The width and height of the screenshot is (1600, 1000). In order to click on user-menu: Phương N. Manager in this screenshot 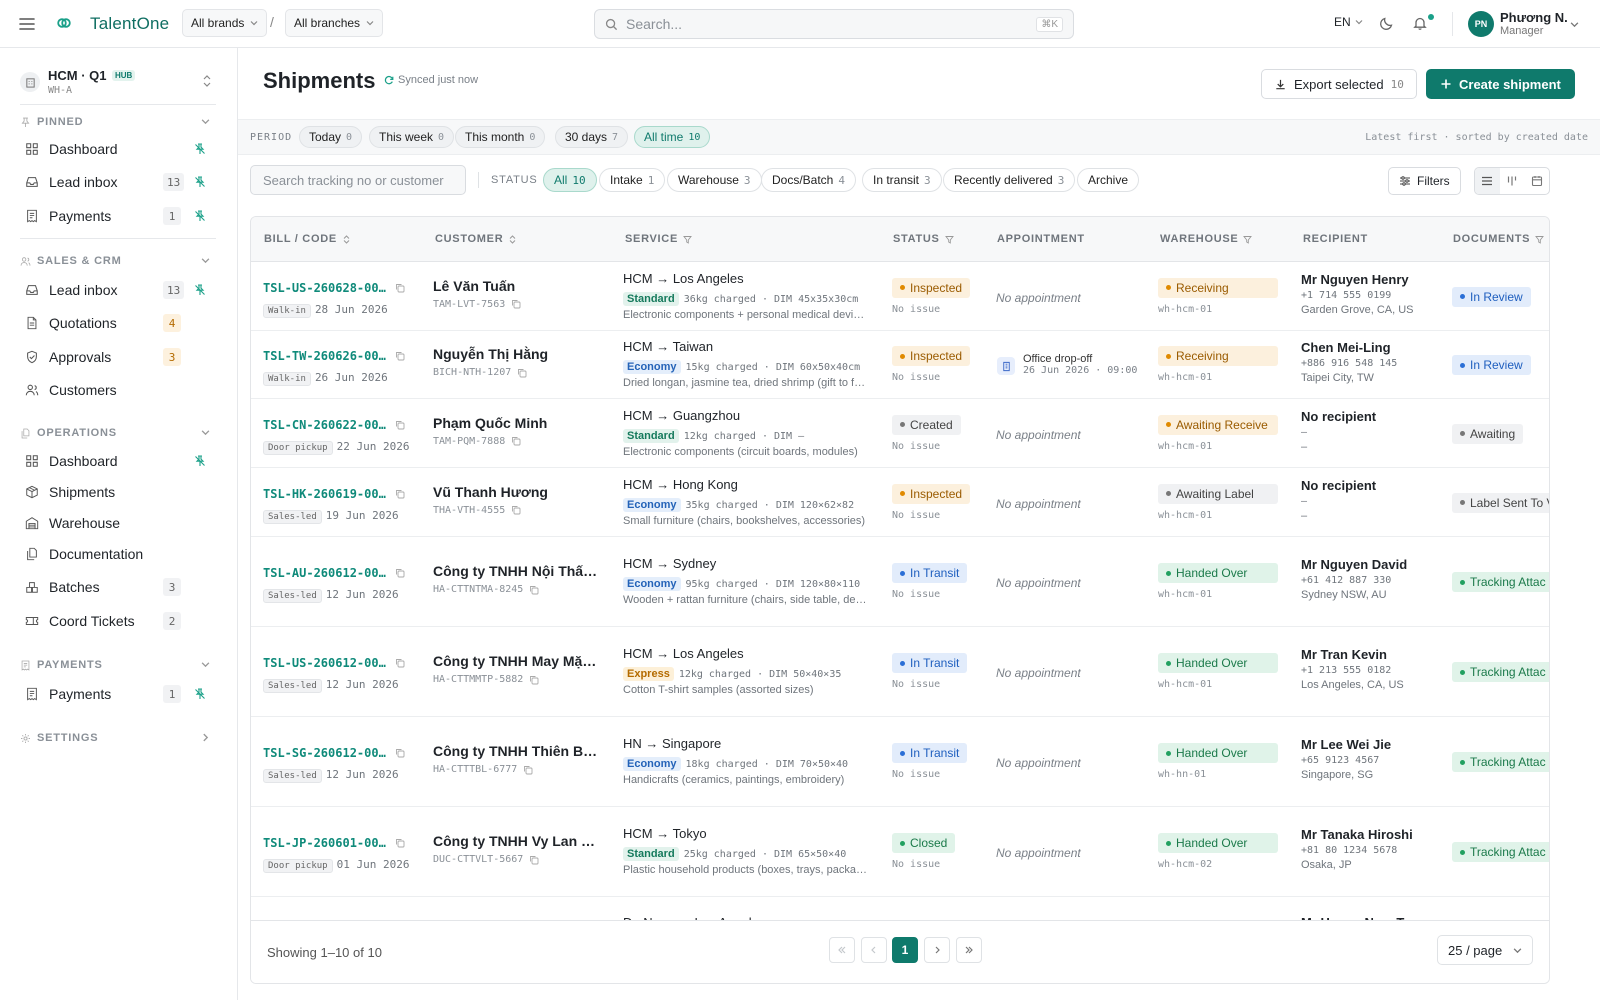, I will do `click(1534, 24)`.